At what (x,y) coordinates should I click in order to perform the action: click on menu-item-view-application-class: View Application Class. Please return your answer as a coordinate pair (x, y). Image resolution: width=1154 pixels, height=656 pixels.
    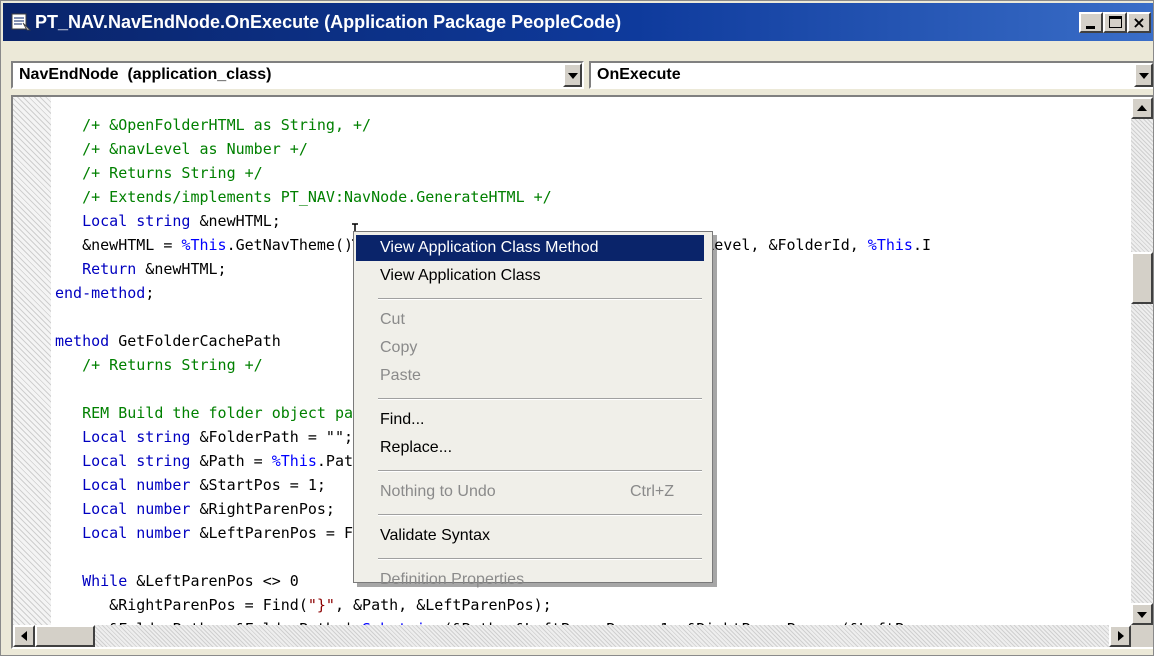
    Looking at the image, I should click on (530, 276).